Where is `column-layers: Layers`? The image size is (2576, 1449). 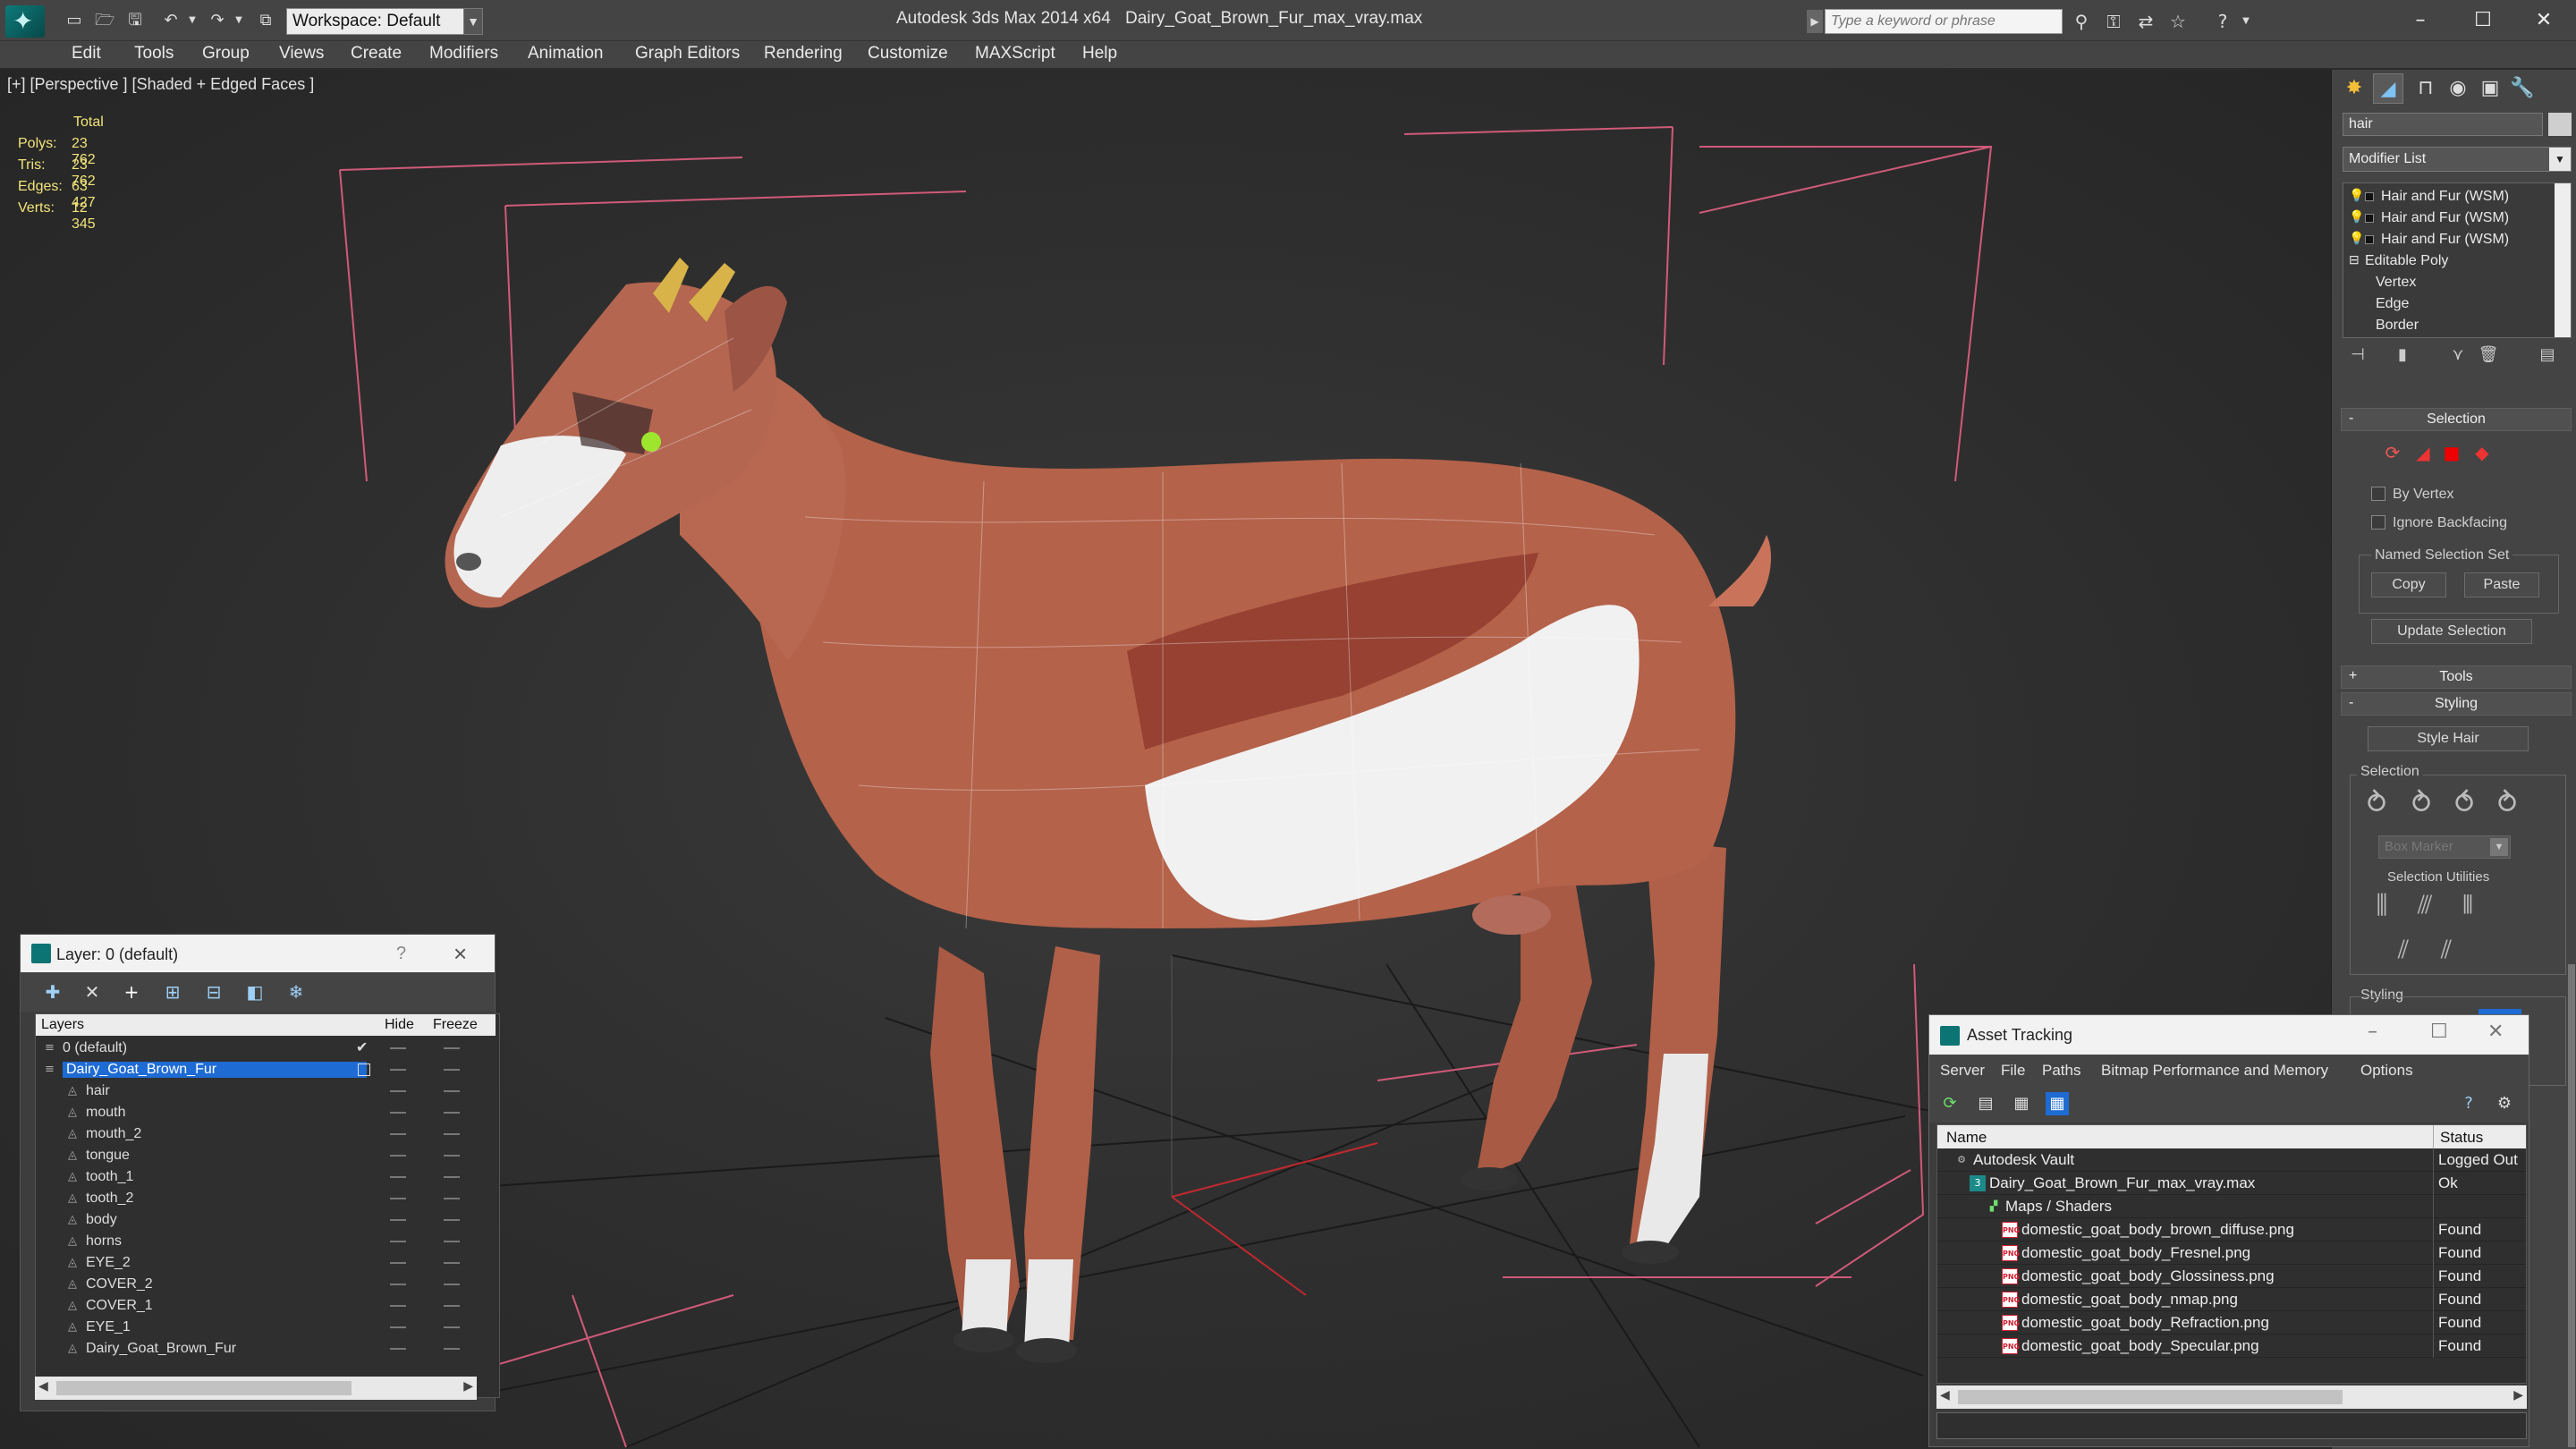 column-layers: Layers is located at coordinates (62, 1025).